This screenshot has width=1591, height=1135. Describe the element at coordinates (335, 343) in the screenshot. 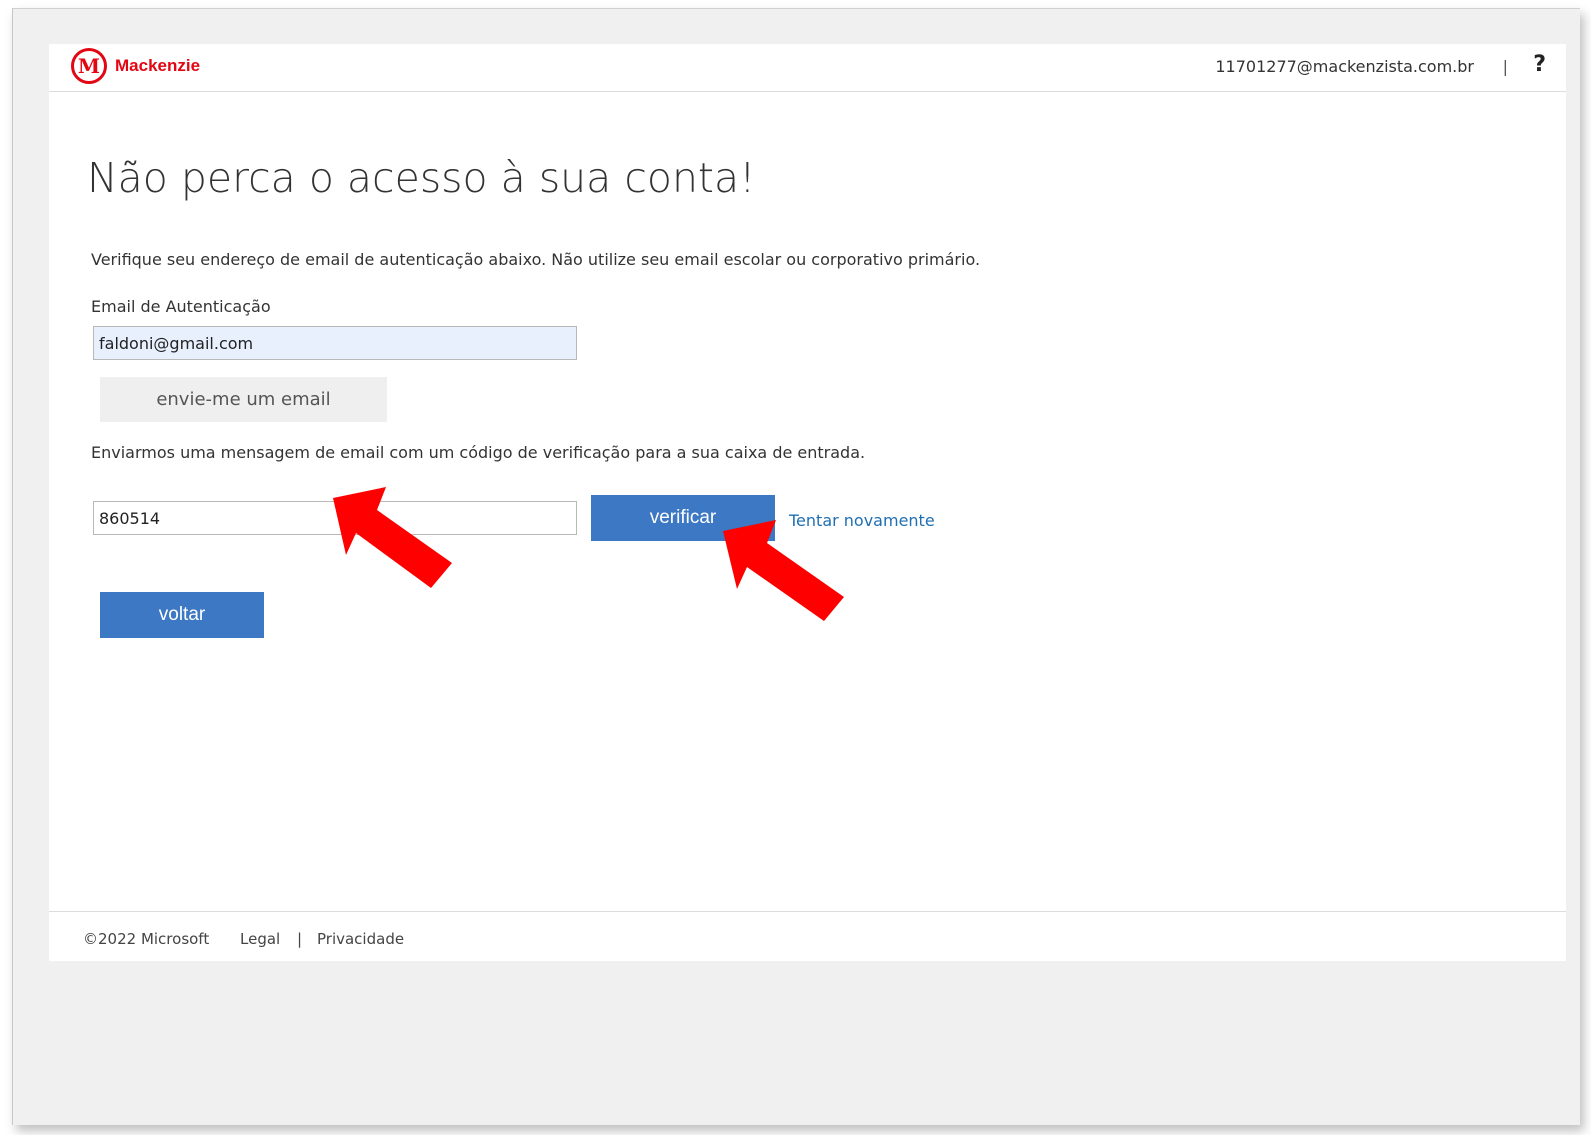

I see `email-field` at that location.